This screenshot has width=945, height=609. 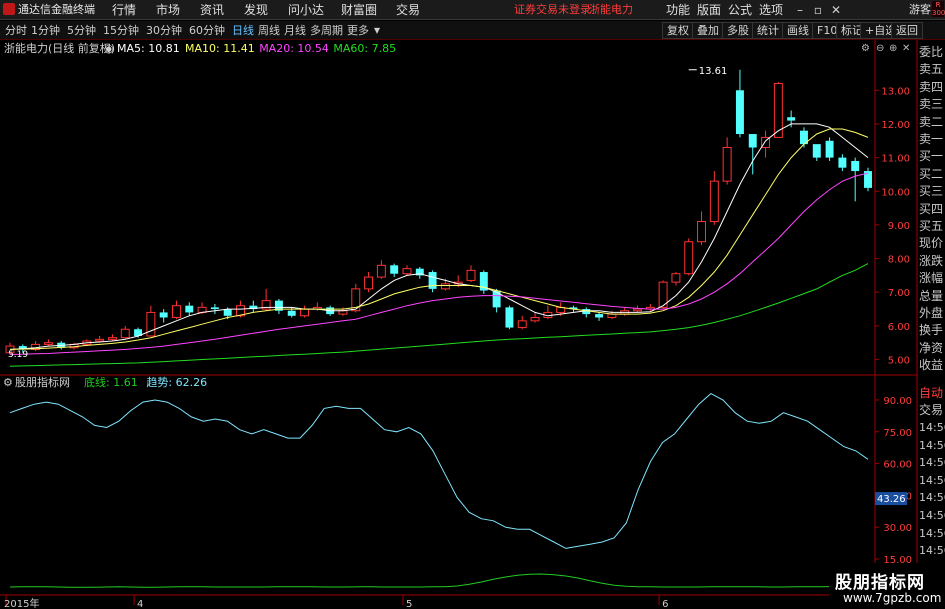 I want to click on side-label: 换手, so click(x=931, y=330).